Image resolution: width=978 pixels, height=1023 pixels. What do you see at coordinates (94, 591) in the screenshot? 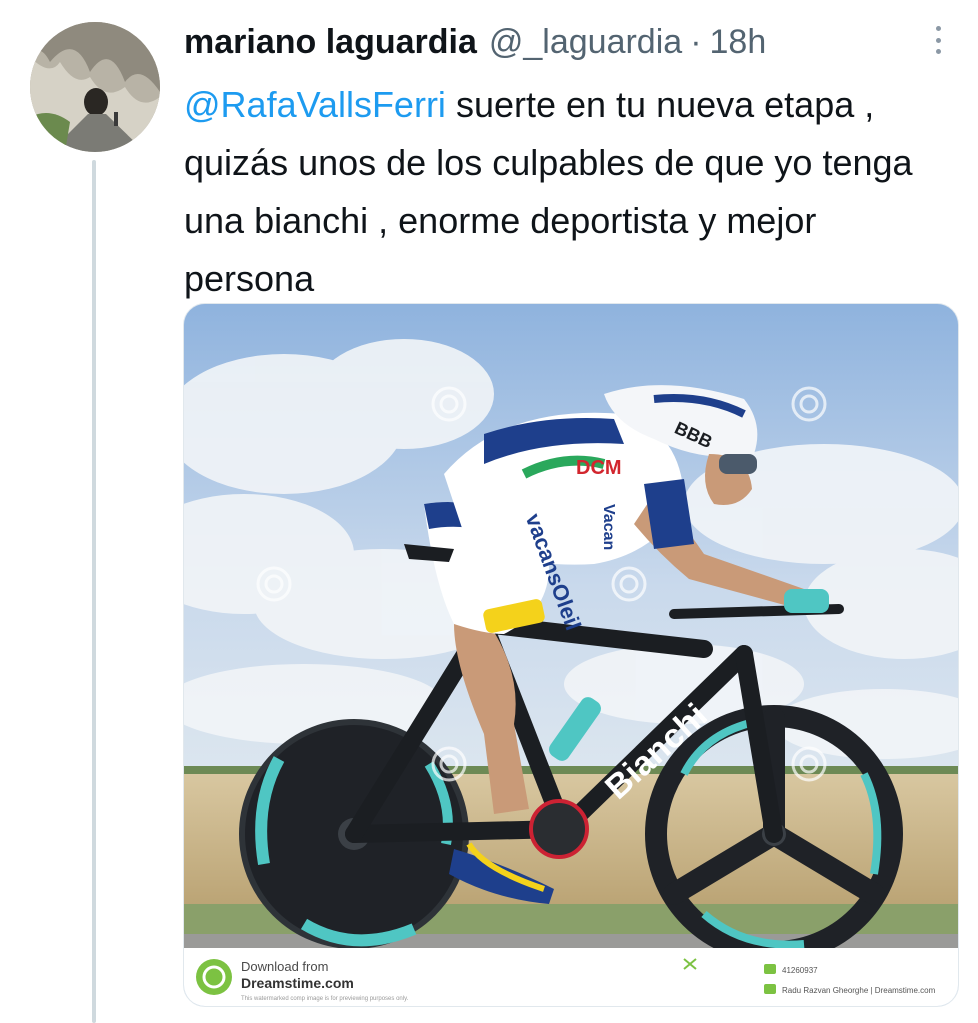
I see `thread-line` at bounding box center [94, 591].